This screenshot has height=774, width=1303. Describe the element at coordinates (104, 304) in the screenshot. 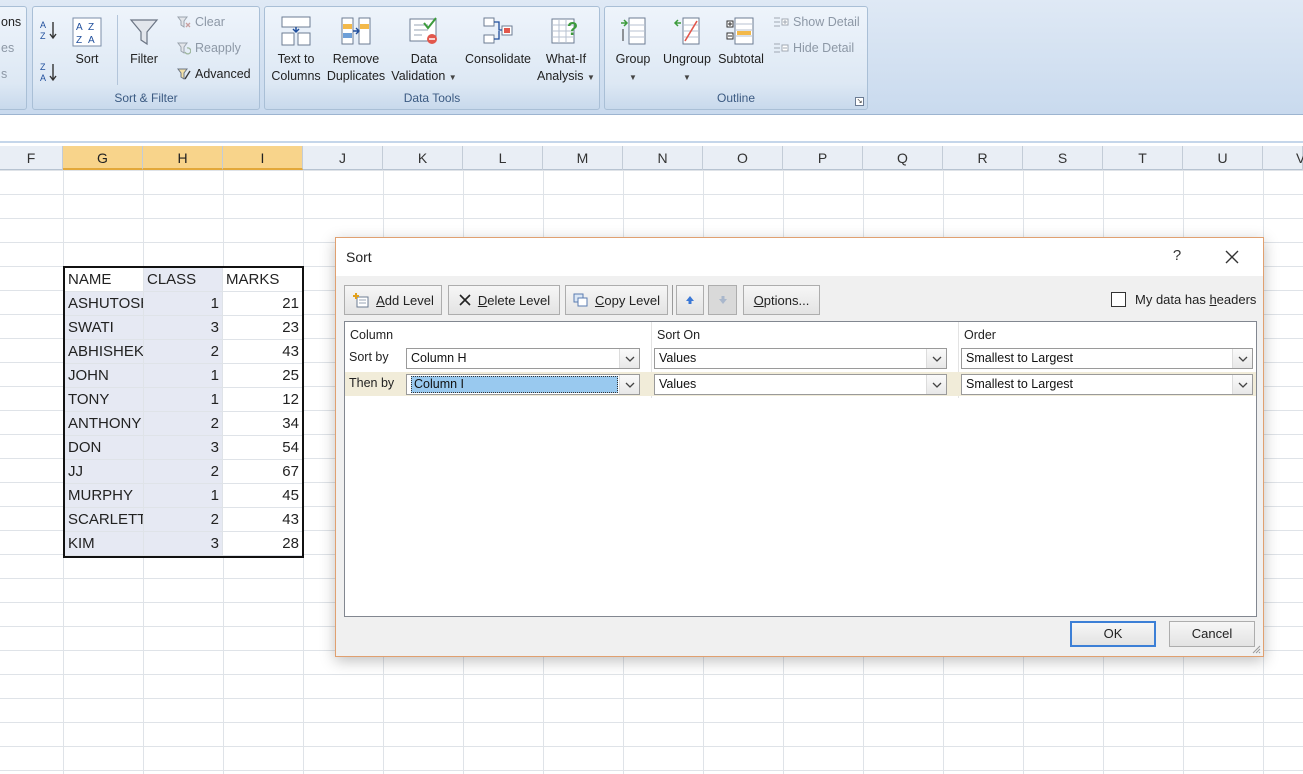

I see `cell-name: ASHUTOSH` at that location.